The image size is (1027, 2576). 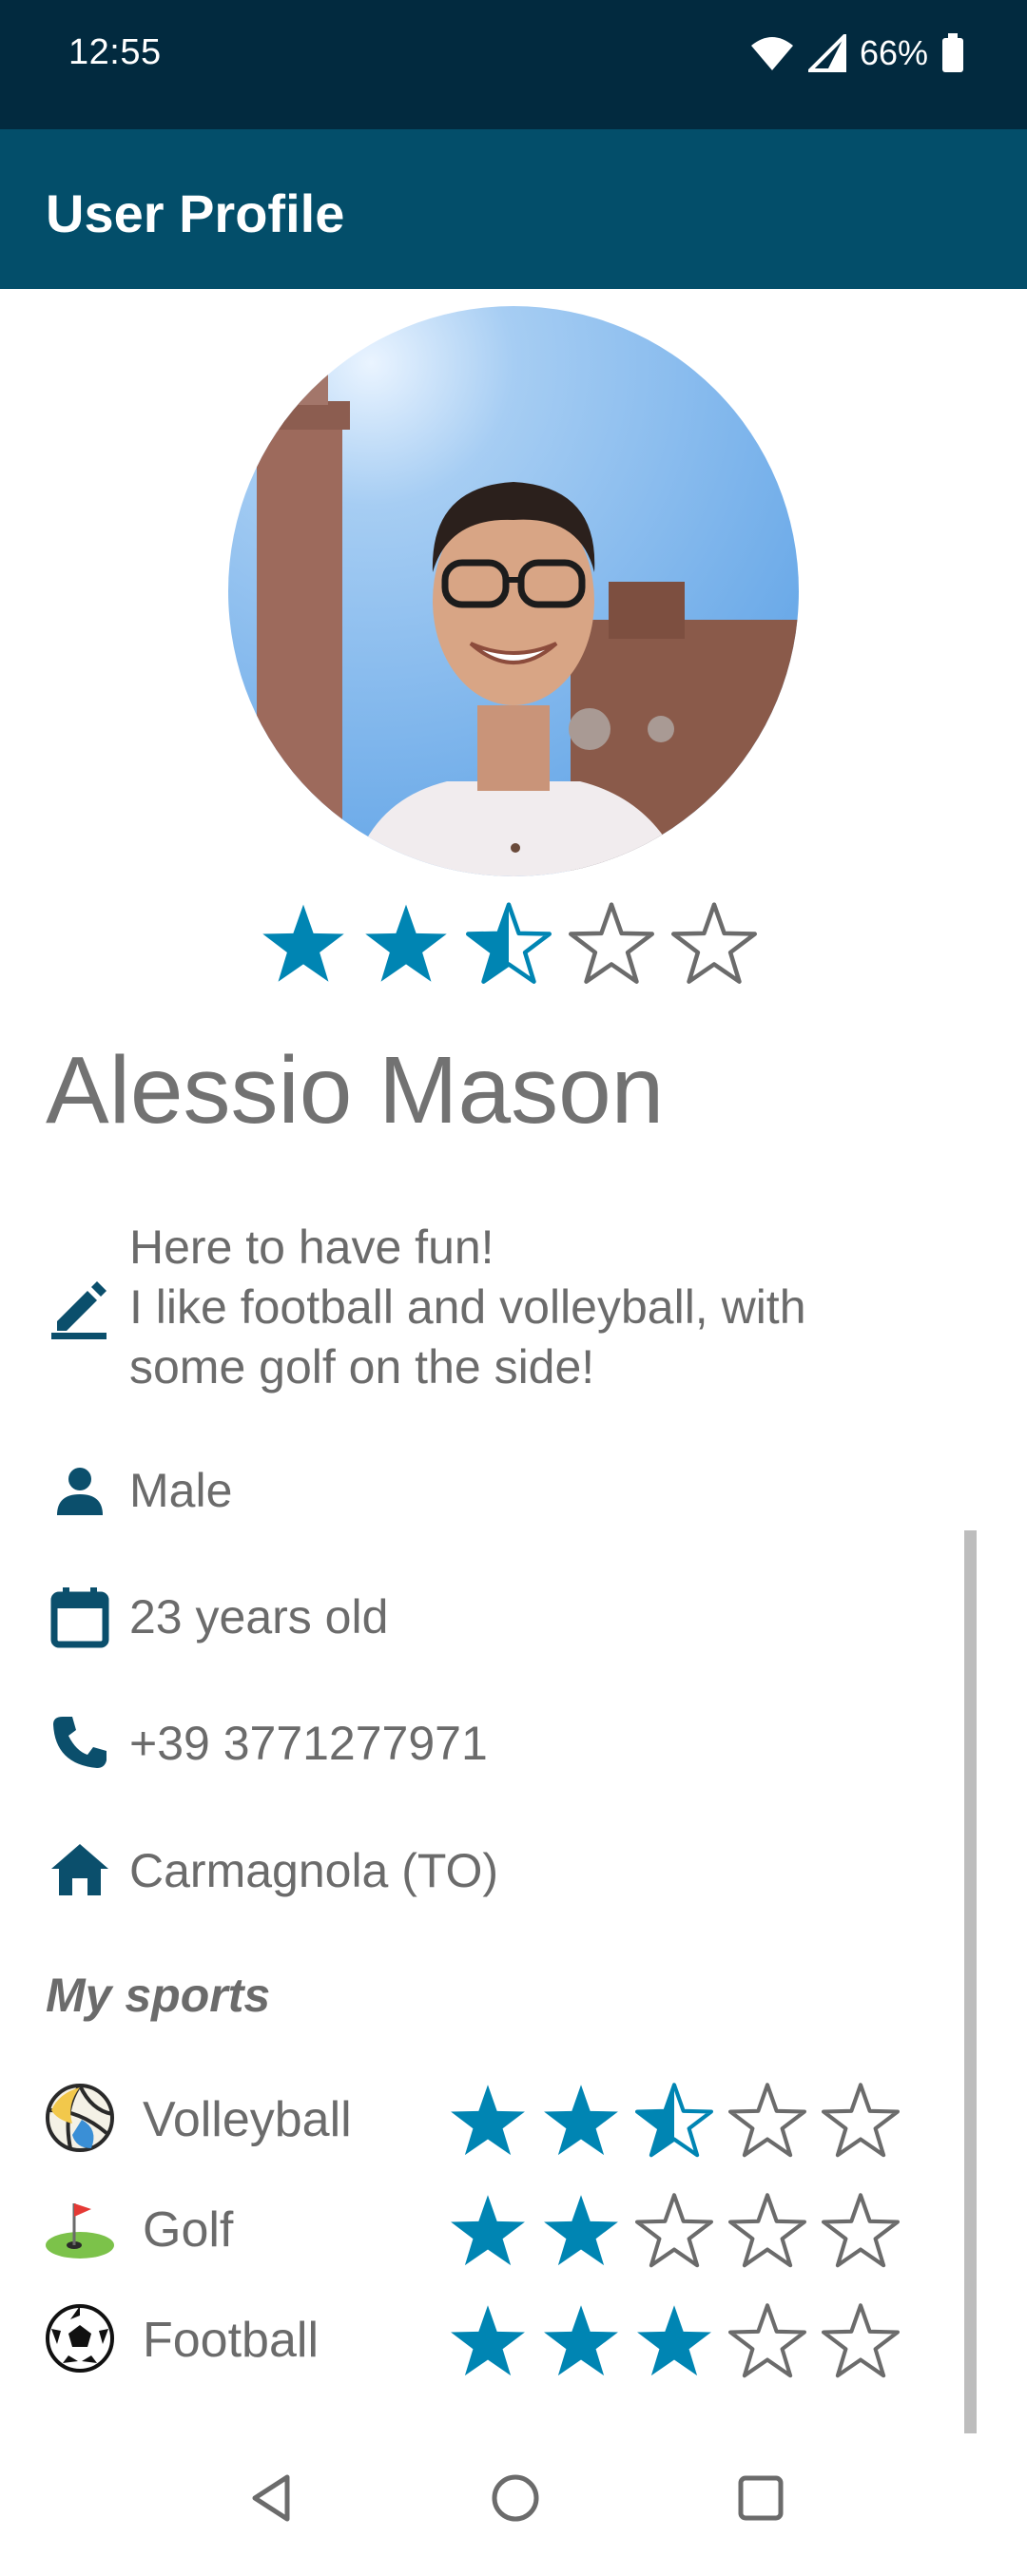 What do you see at coordinates (894, 53) in the screenshot?
I see `battery-percent: 66%` at bounding box center [894, 53].